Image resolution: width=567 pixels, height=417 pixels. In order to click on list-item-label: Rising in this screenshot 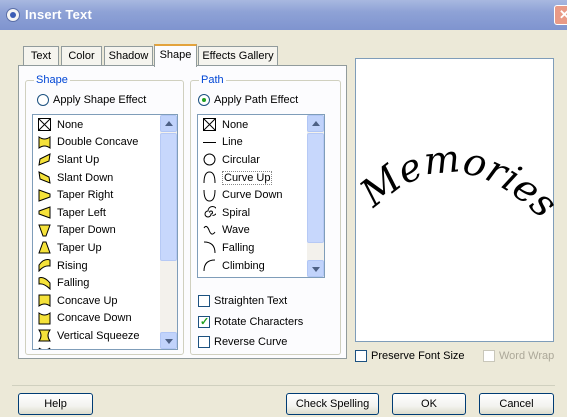, I will do `click(72, 265)`.